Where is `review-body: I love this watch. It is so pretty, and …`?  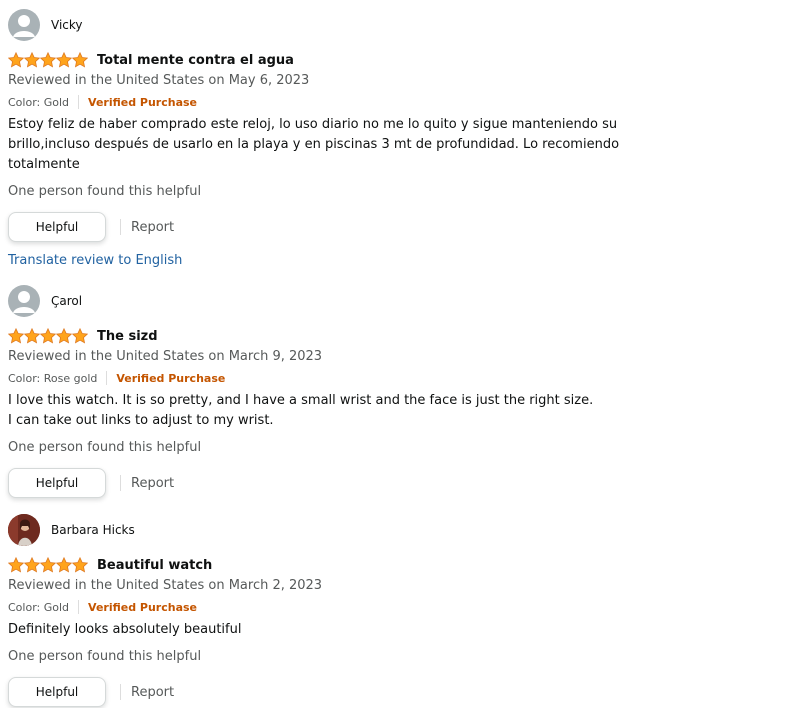 review-body: I love this watch. It is so pretty, and … is located at coordinates (393, 411).